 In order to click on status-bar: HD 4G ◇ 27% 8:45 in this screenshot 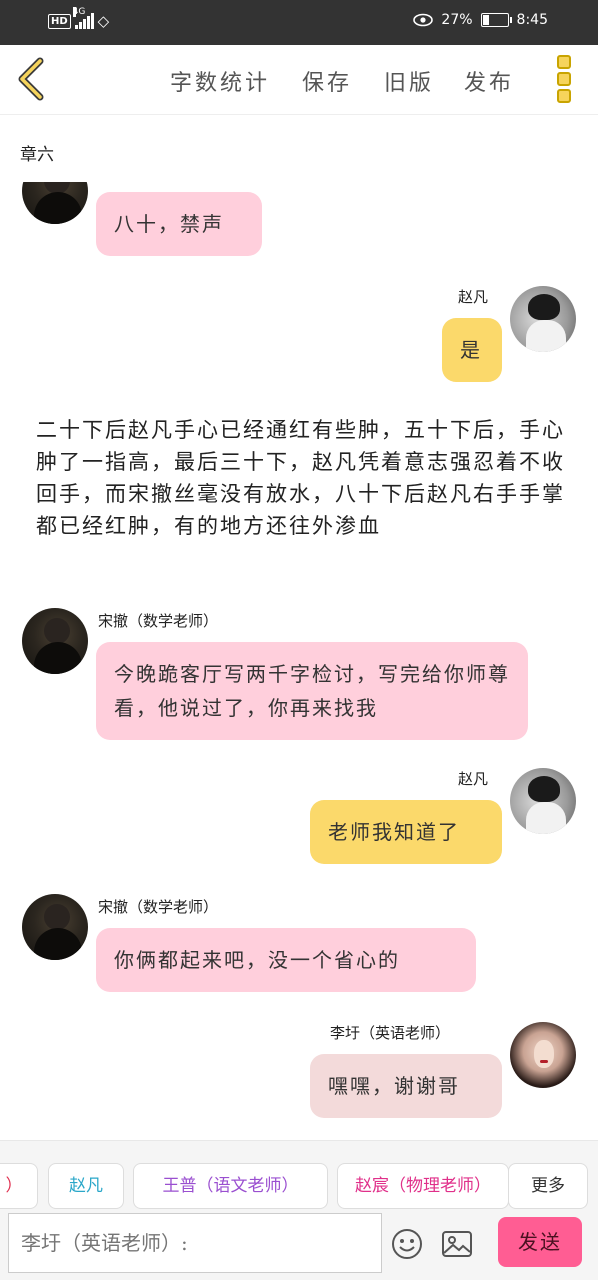, I will do `click(299, 22)`.